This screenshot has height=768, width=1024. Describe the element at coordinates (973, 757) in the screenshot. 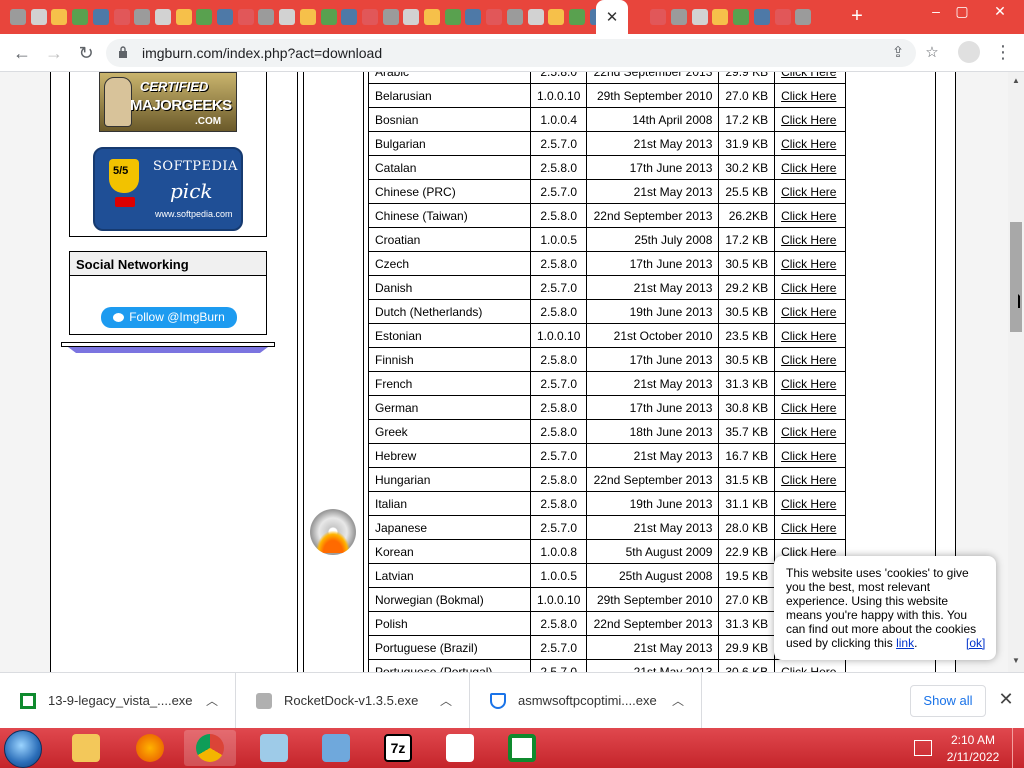

I see `clock-date: 2/11/2022` at that location.